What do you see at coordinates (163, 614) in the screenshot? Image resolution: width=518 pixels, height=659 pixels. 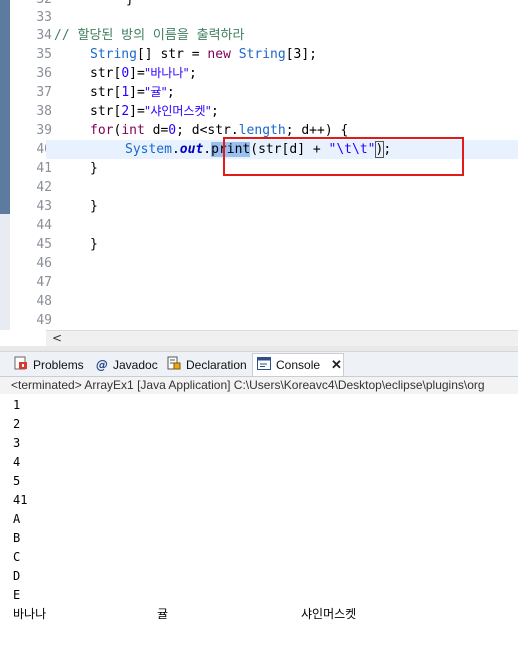 I see `console-line: 귤` at bounding box center [163, 614].